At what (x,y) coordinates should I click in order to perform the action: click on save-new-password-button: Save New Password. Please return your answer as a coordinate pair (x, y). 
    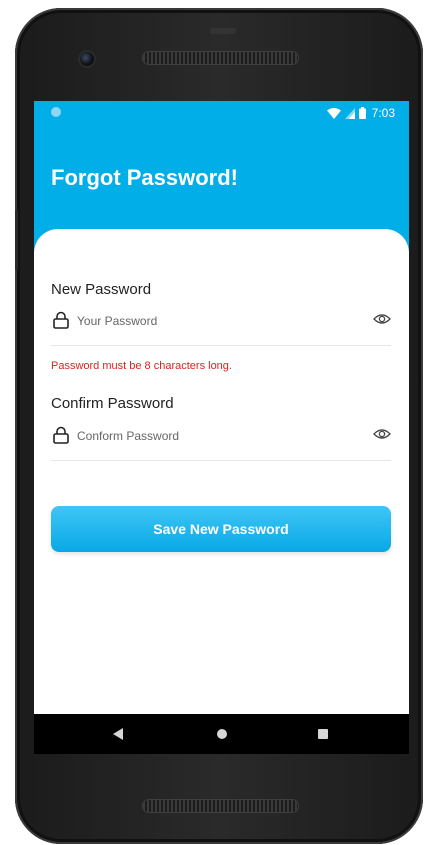
    Looking at the image, I should click on (221, 529).